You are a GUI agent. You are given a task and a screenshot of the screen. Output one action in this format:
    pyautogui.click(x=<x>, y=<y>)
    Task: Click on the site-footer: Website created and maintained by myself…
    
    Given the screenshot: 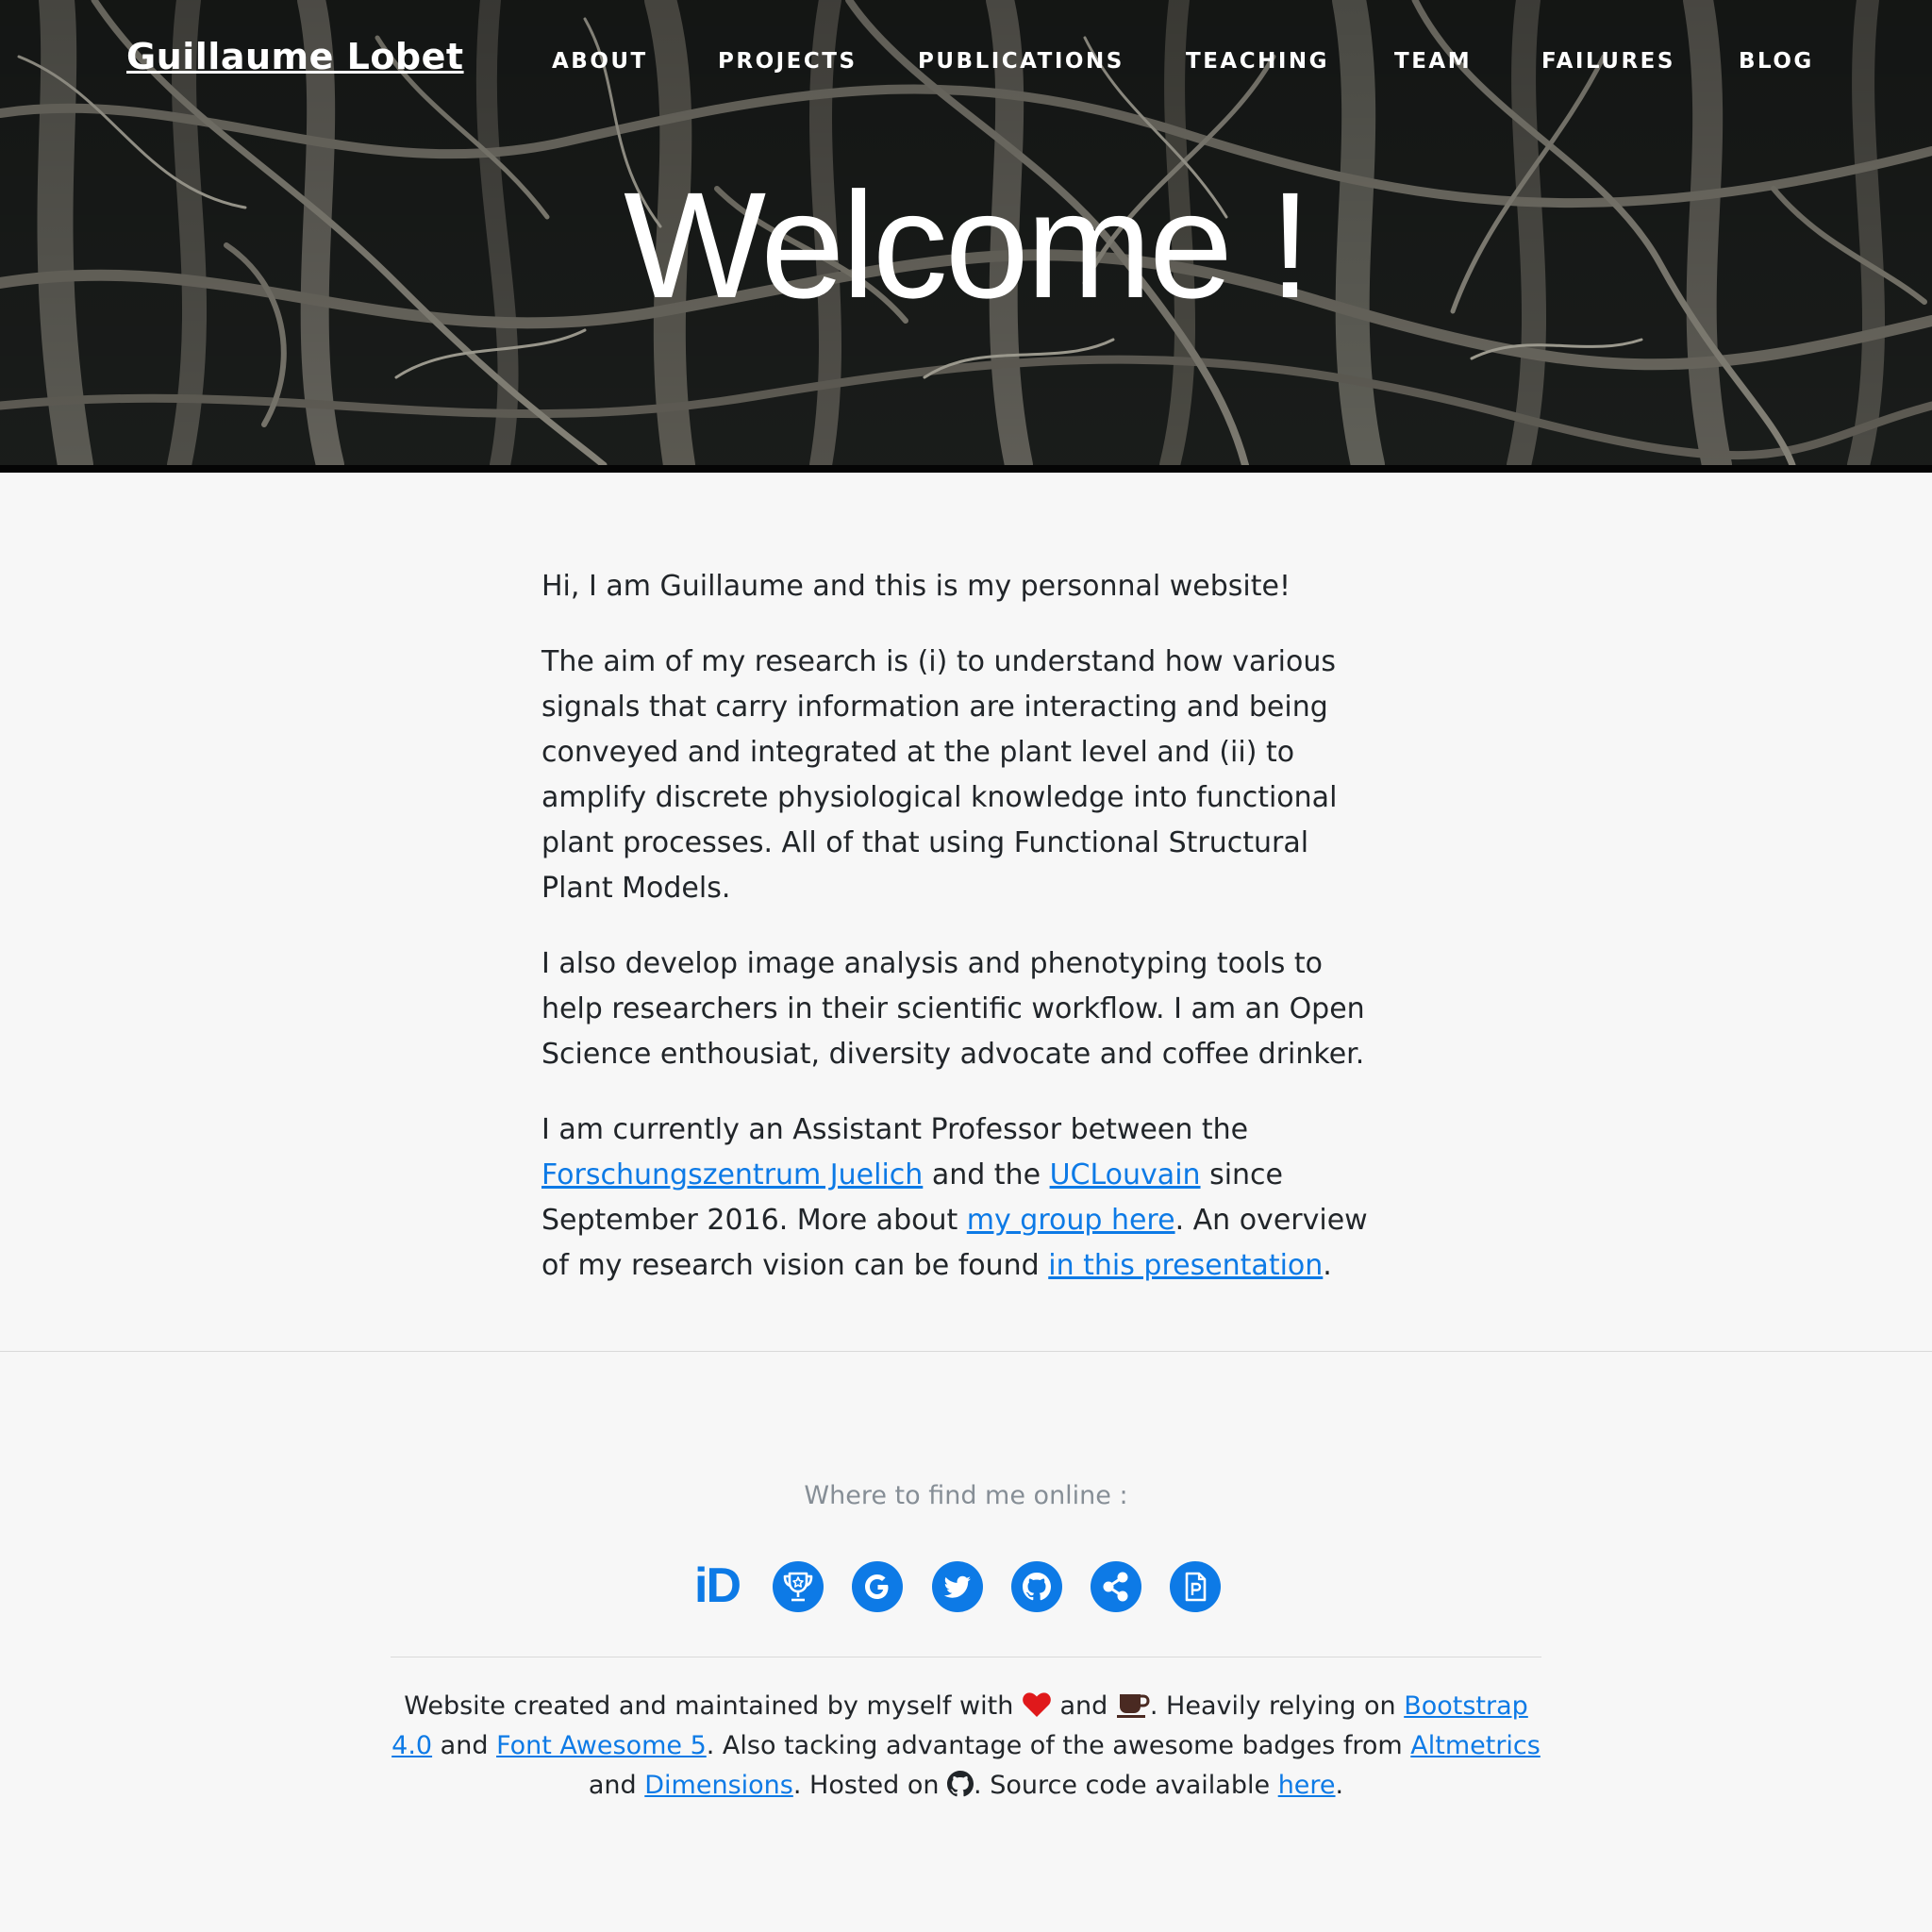 What is the action you would take?
    pyautogui.click(x=966, y=1746)
    